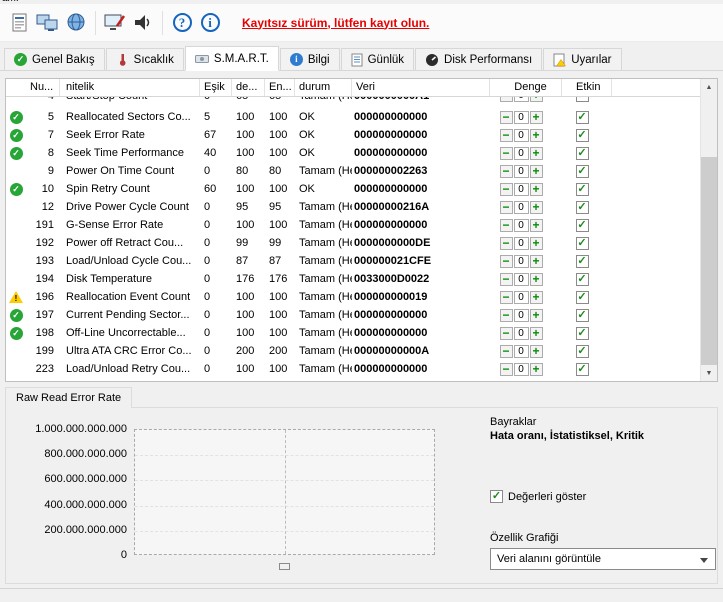 This screenshot has width=723, height=602. I want to click on attr-status: OK, so click(307, 117).